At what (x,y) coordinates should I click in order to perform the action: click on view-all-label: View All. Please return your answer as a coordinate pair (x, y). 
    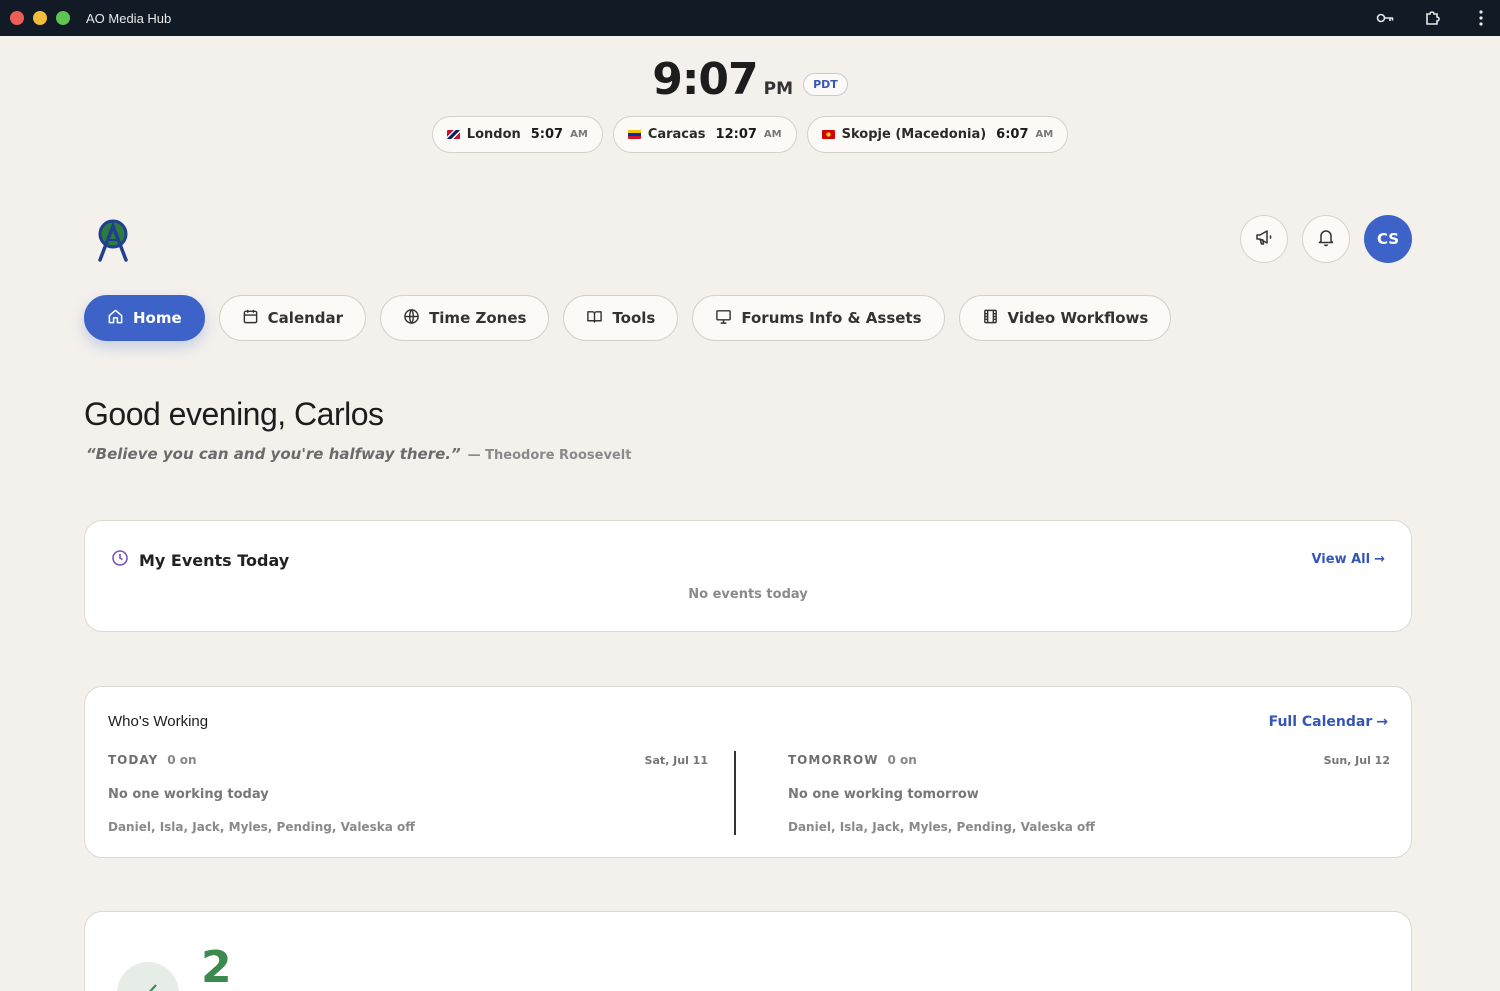
    Looking at the image, I should click on (1341, 559).